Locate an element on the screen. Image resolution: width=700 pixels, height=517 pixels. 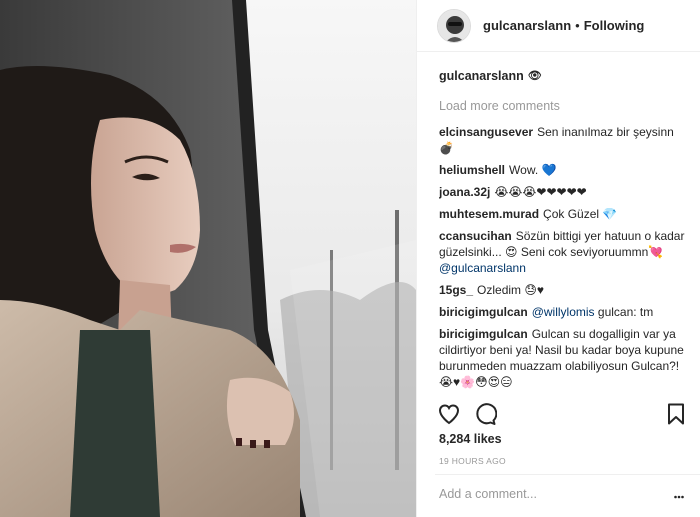
more-options-icon is located at coordinates (679, 497).